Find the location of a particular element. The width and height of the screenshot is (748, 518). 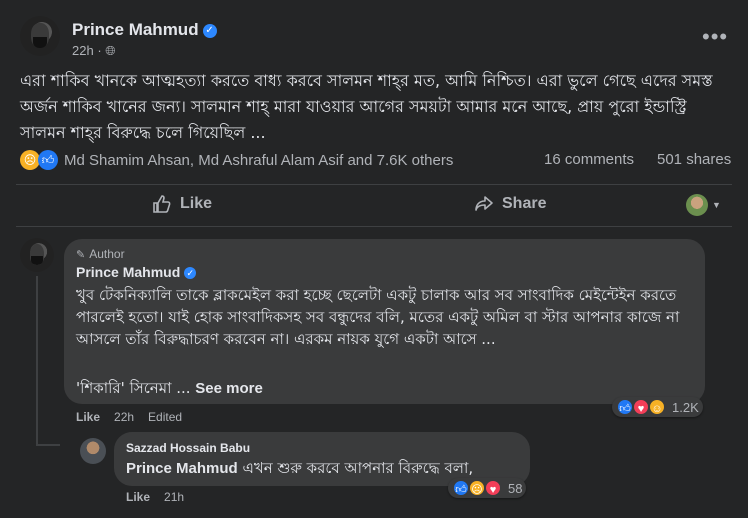

like-reaction-icon: 👍︎ is located at coordinates (48, 160).